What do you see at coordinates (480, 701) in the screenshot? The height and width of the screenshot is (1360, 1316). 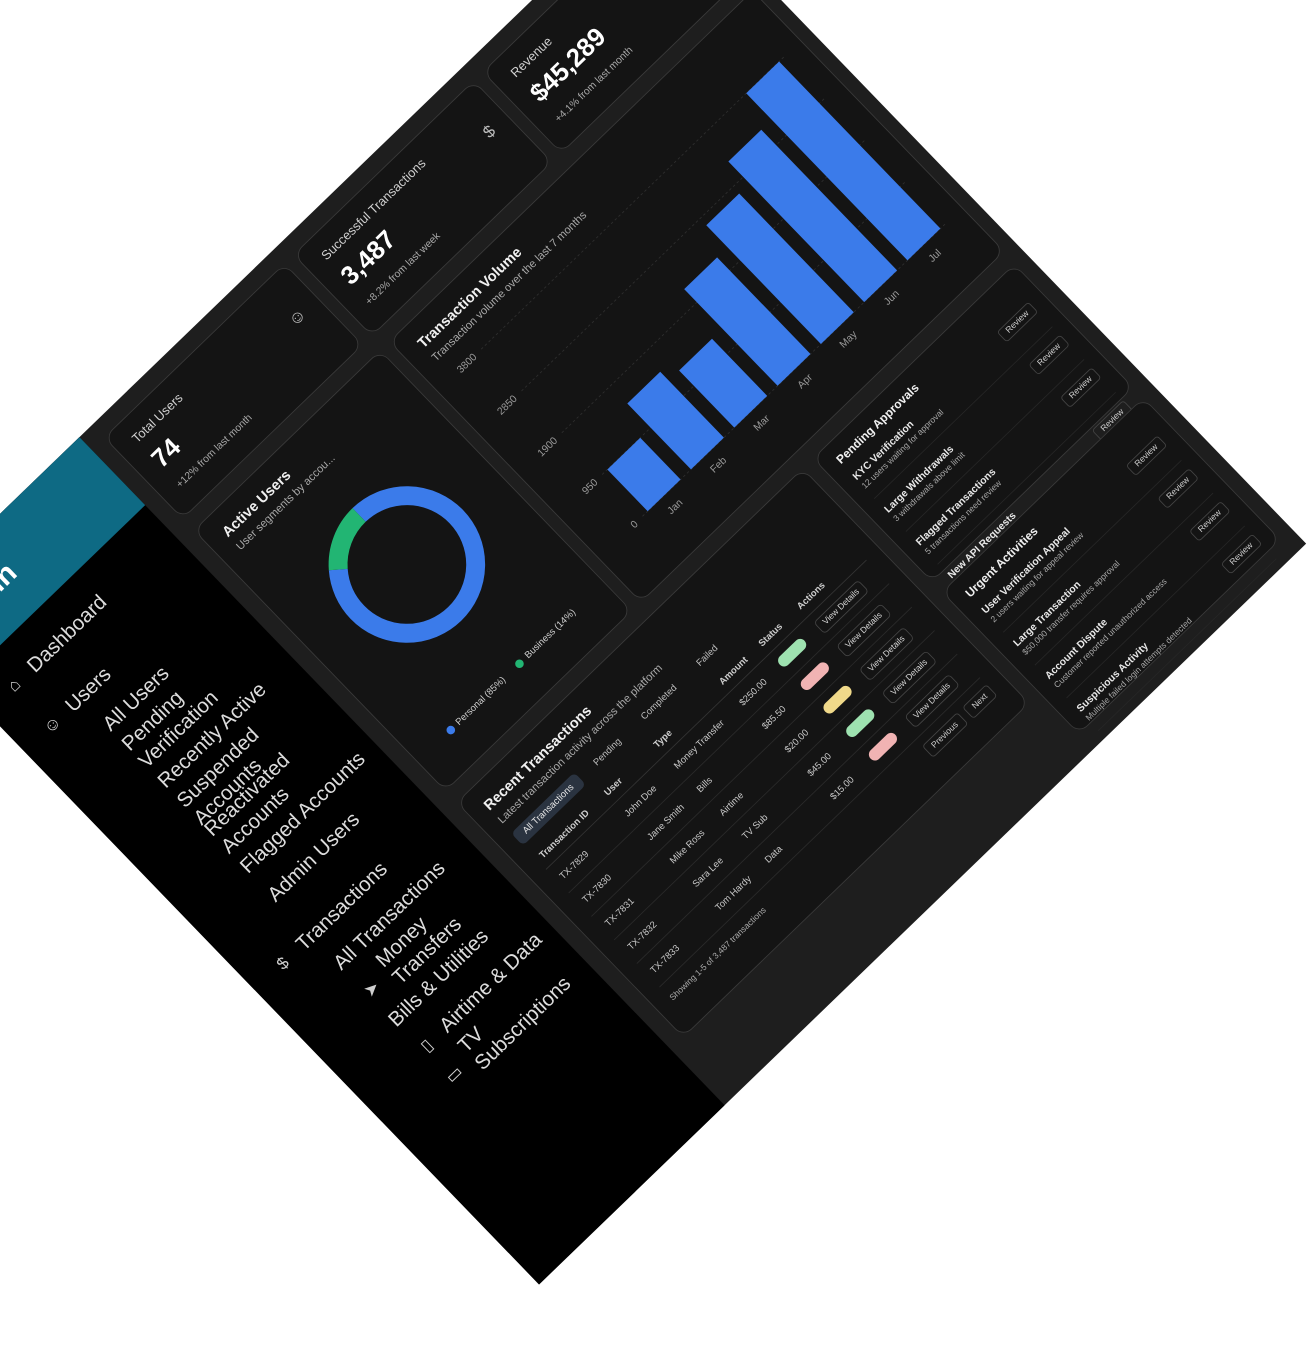 I see `legend-label: Personal (85%)` at bounding box center [480, 701].